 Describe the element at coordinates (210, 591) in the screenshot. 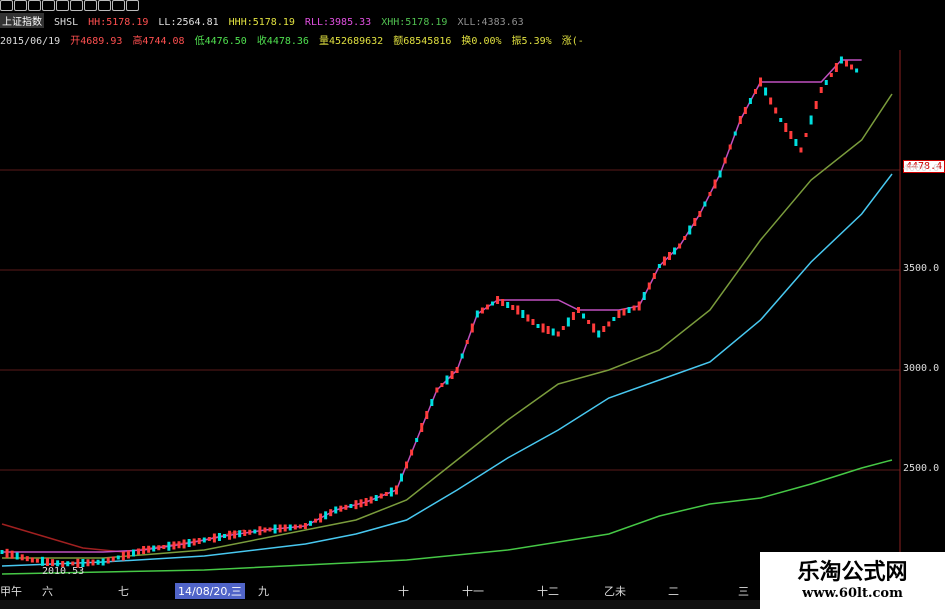

I see `x-tick-label: 14/08/20,三` at that location.